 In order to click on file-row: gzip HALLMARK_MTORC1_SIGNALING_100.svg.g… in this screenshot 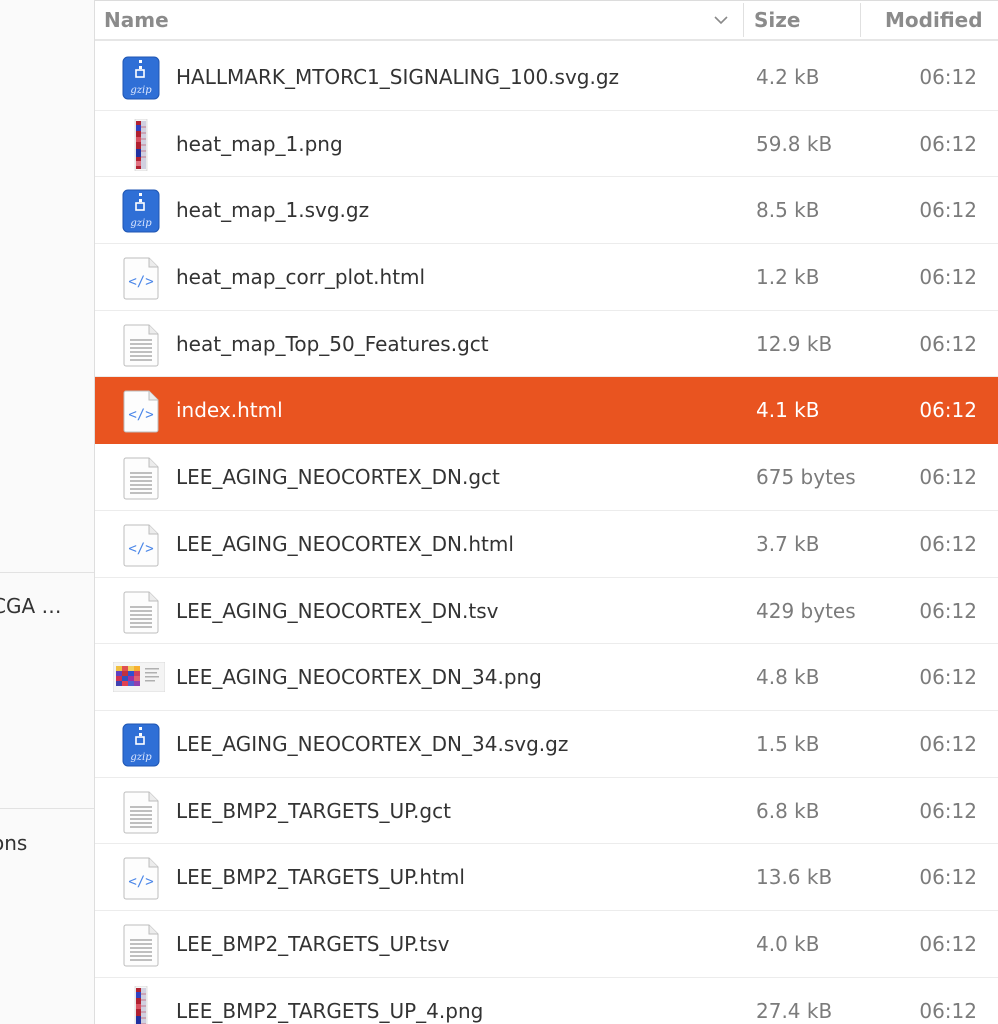, I will do `click(546, 77)`.